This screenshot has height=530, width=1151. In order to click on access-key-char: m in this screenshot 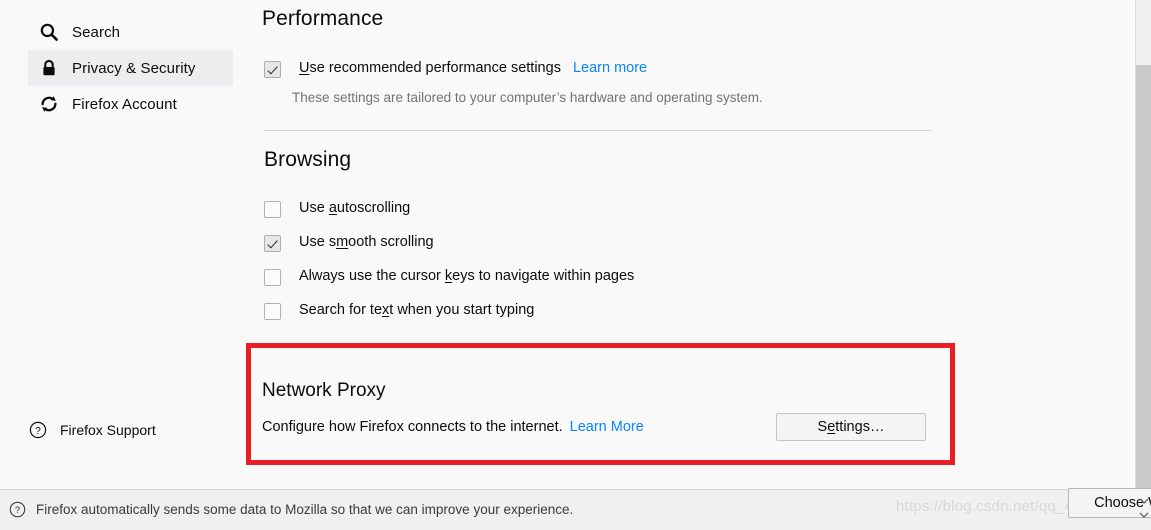, I will do `click(342, 242)`.